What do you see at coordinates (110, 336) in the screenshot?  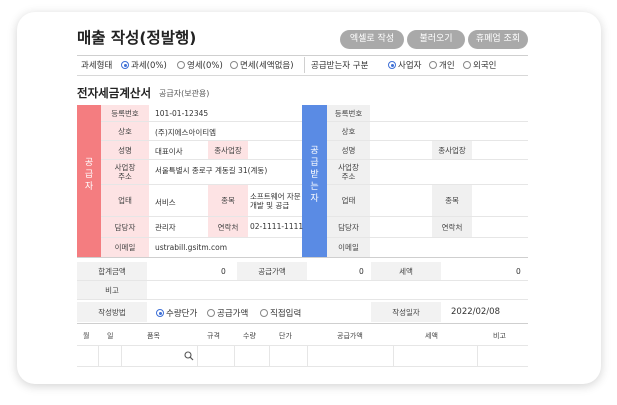 I see `col-day: 일` at bounding box center [110, 336].